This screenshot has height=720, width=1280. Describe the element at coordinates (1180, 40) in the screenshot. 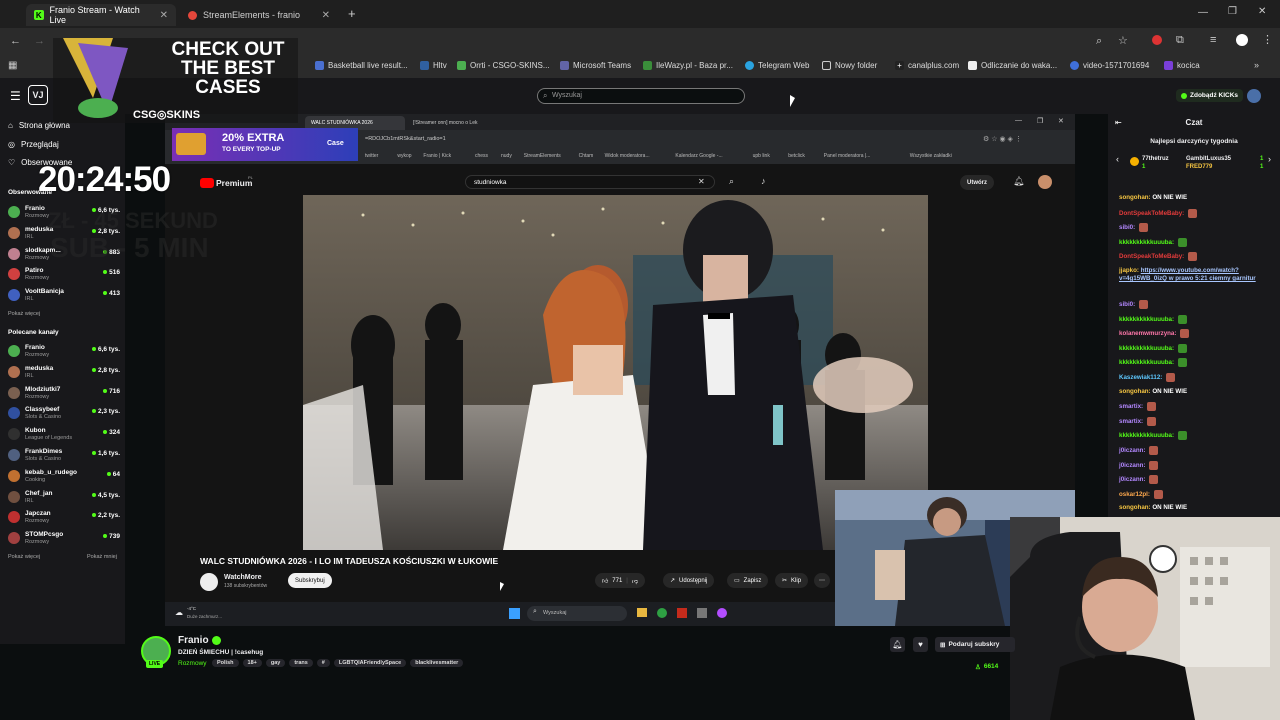

I see `extensions-puzzle-icon: ⧉` at that location.